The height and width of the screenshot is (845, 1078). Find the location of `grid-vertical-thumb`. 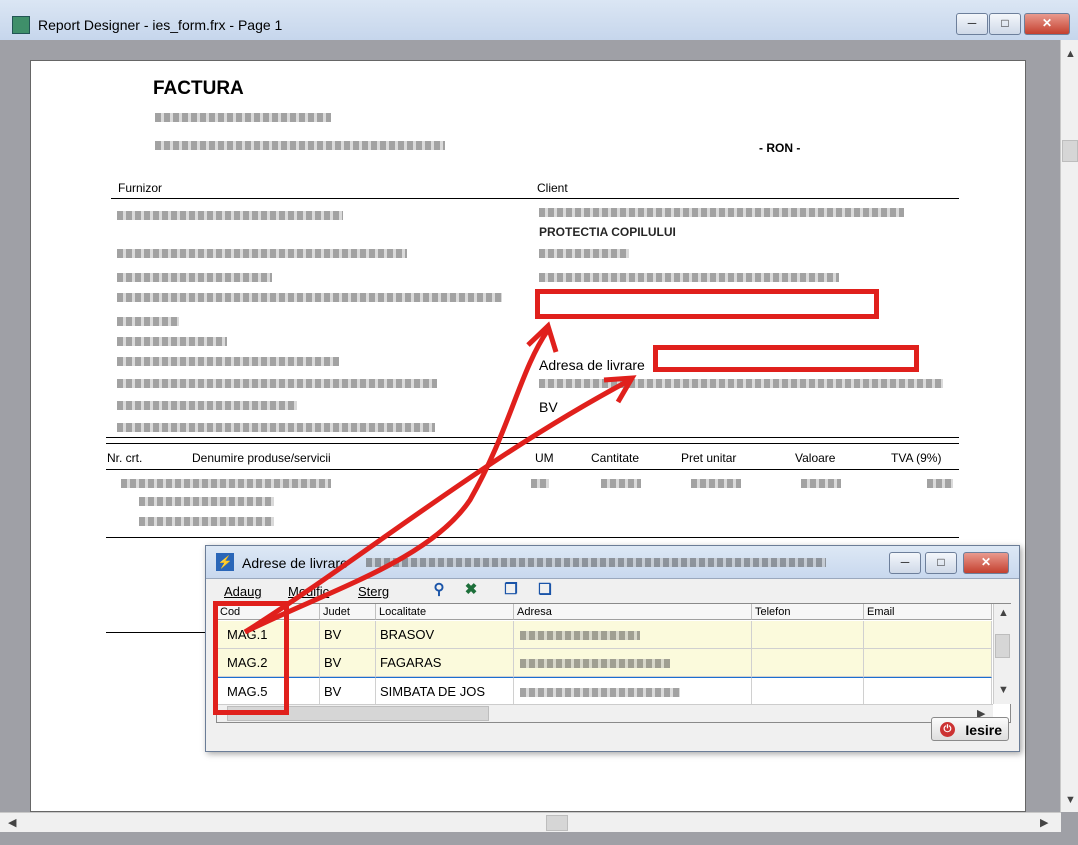

grid-vertical-thumb is located at coordinates (1002, 646).